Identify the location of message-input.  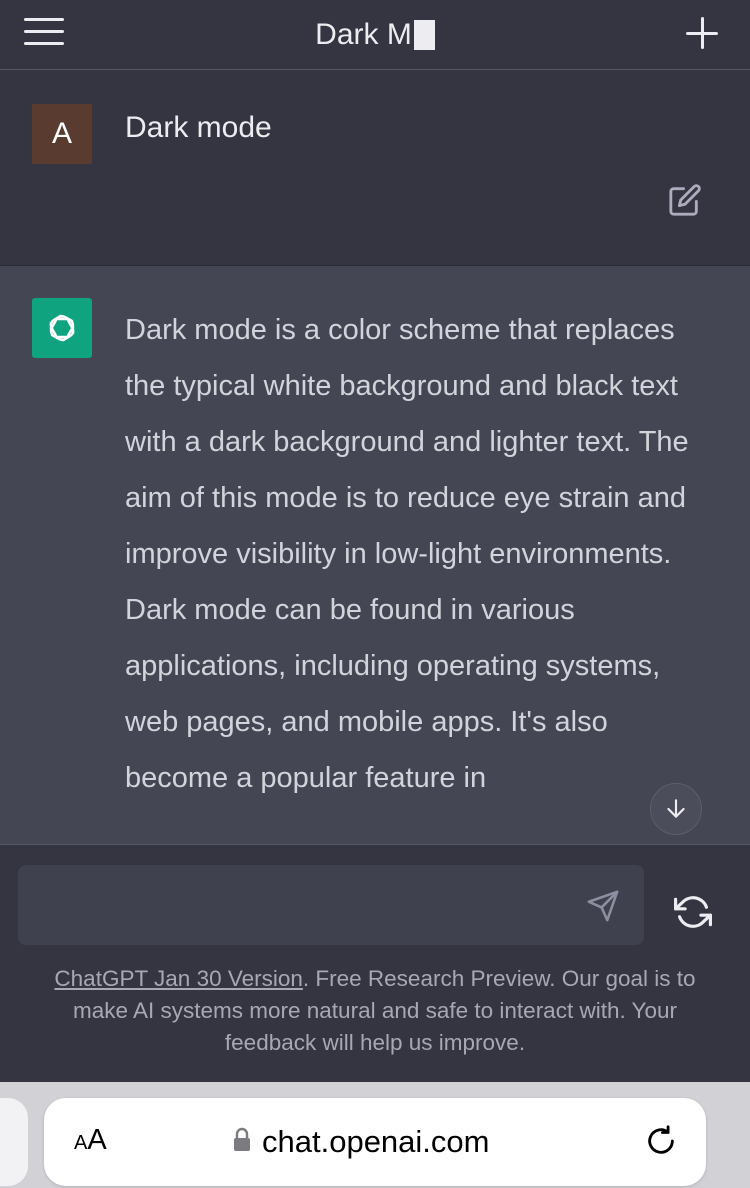
(306, 905).